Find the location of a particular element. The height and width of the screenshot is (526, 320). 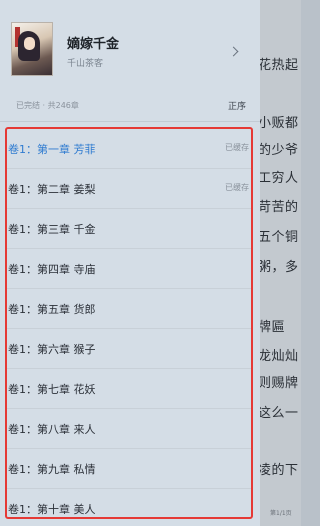

book-title: 嫡嫁千金 is located at coordinates (93, 44).